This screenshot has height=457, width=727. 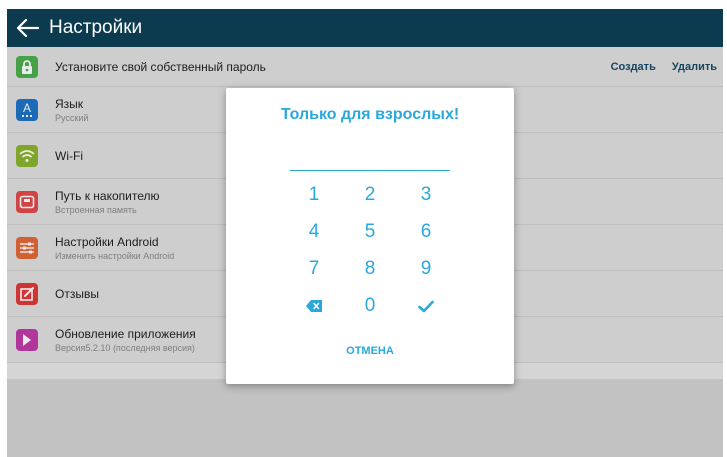 What do you see at coordinates (314, 306) in the screenshot?
I see `backspace-icon` at bounding box center [314, 306].